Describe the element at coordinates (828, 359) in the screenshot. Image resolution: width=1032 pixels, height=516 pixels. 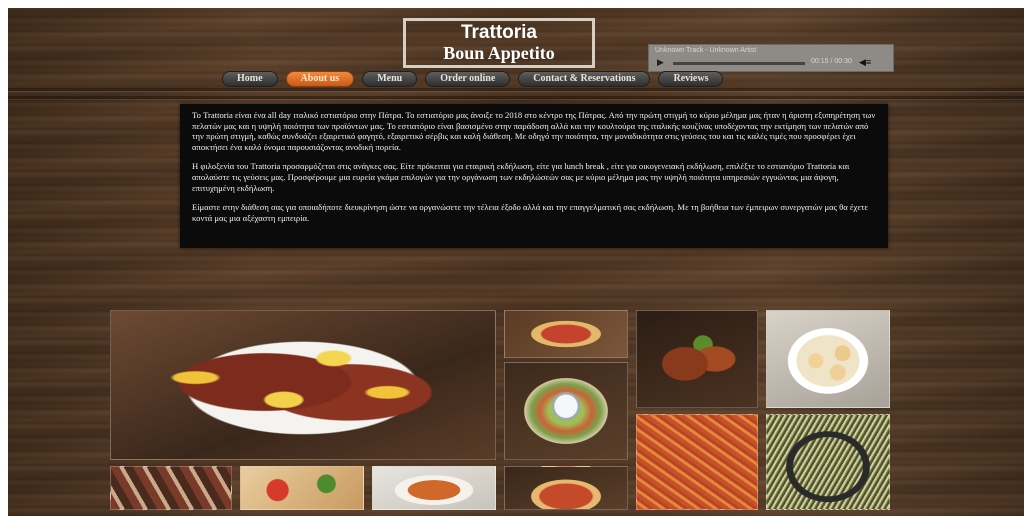
I see `gallery-image-scallops` at that location.